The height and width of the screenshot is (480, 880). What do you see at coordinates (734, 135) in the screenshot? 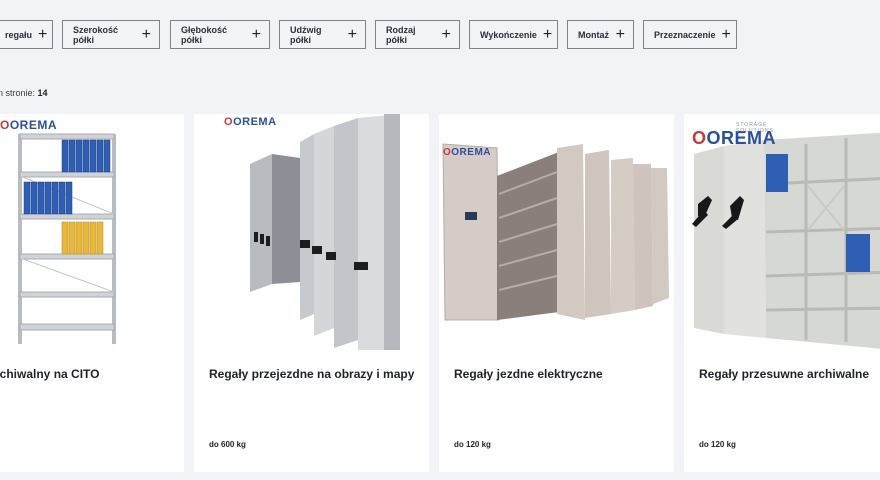
I see `orema-logo: OOREMA STORAGE SOLUTIONS` at bounding box center [734, 135].